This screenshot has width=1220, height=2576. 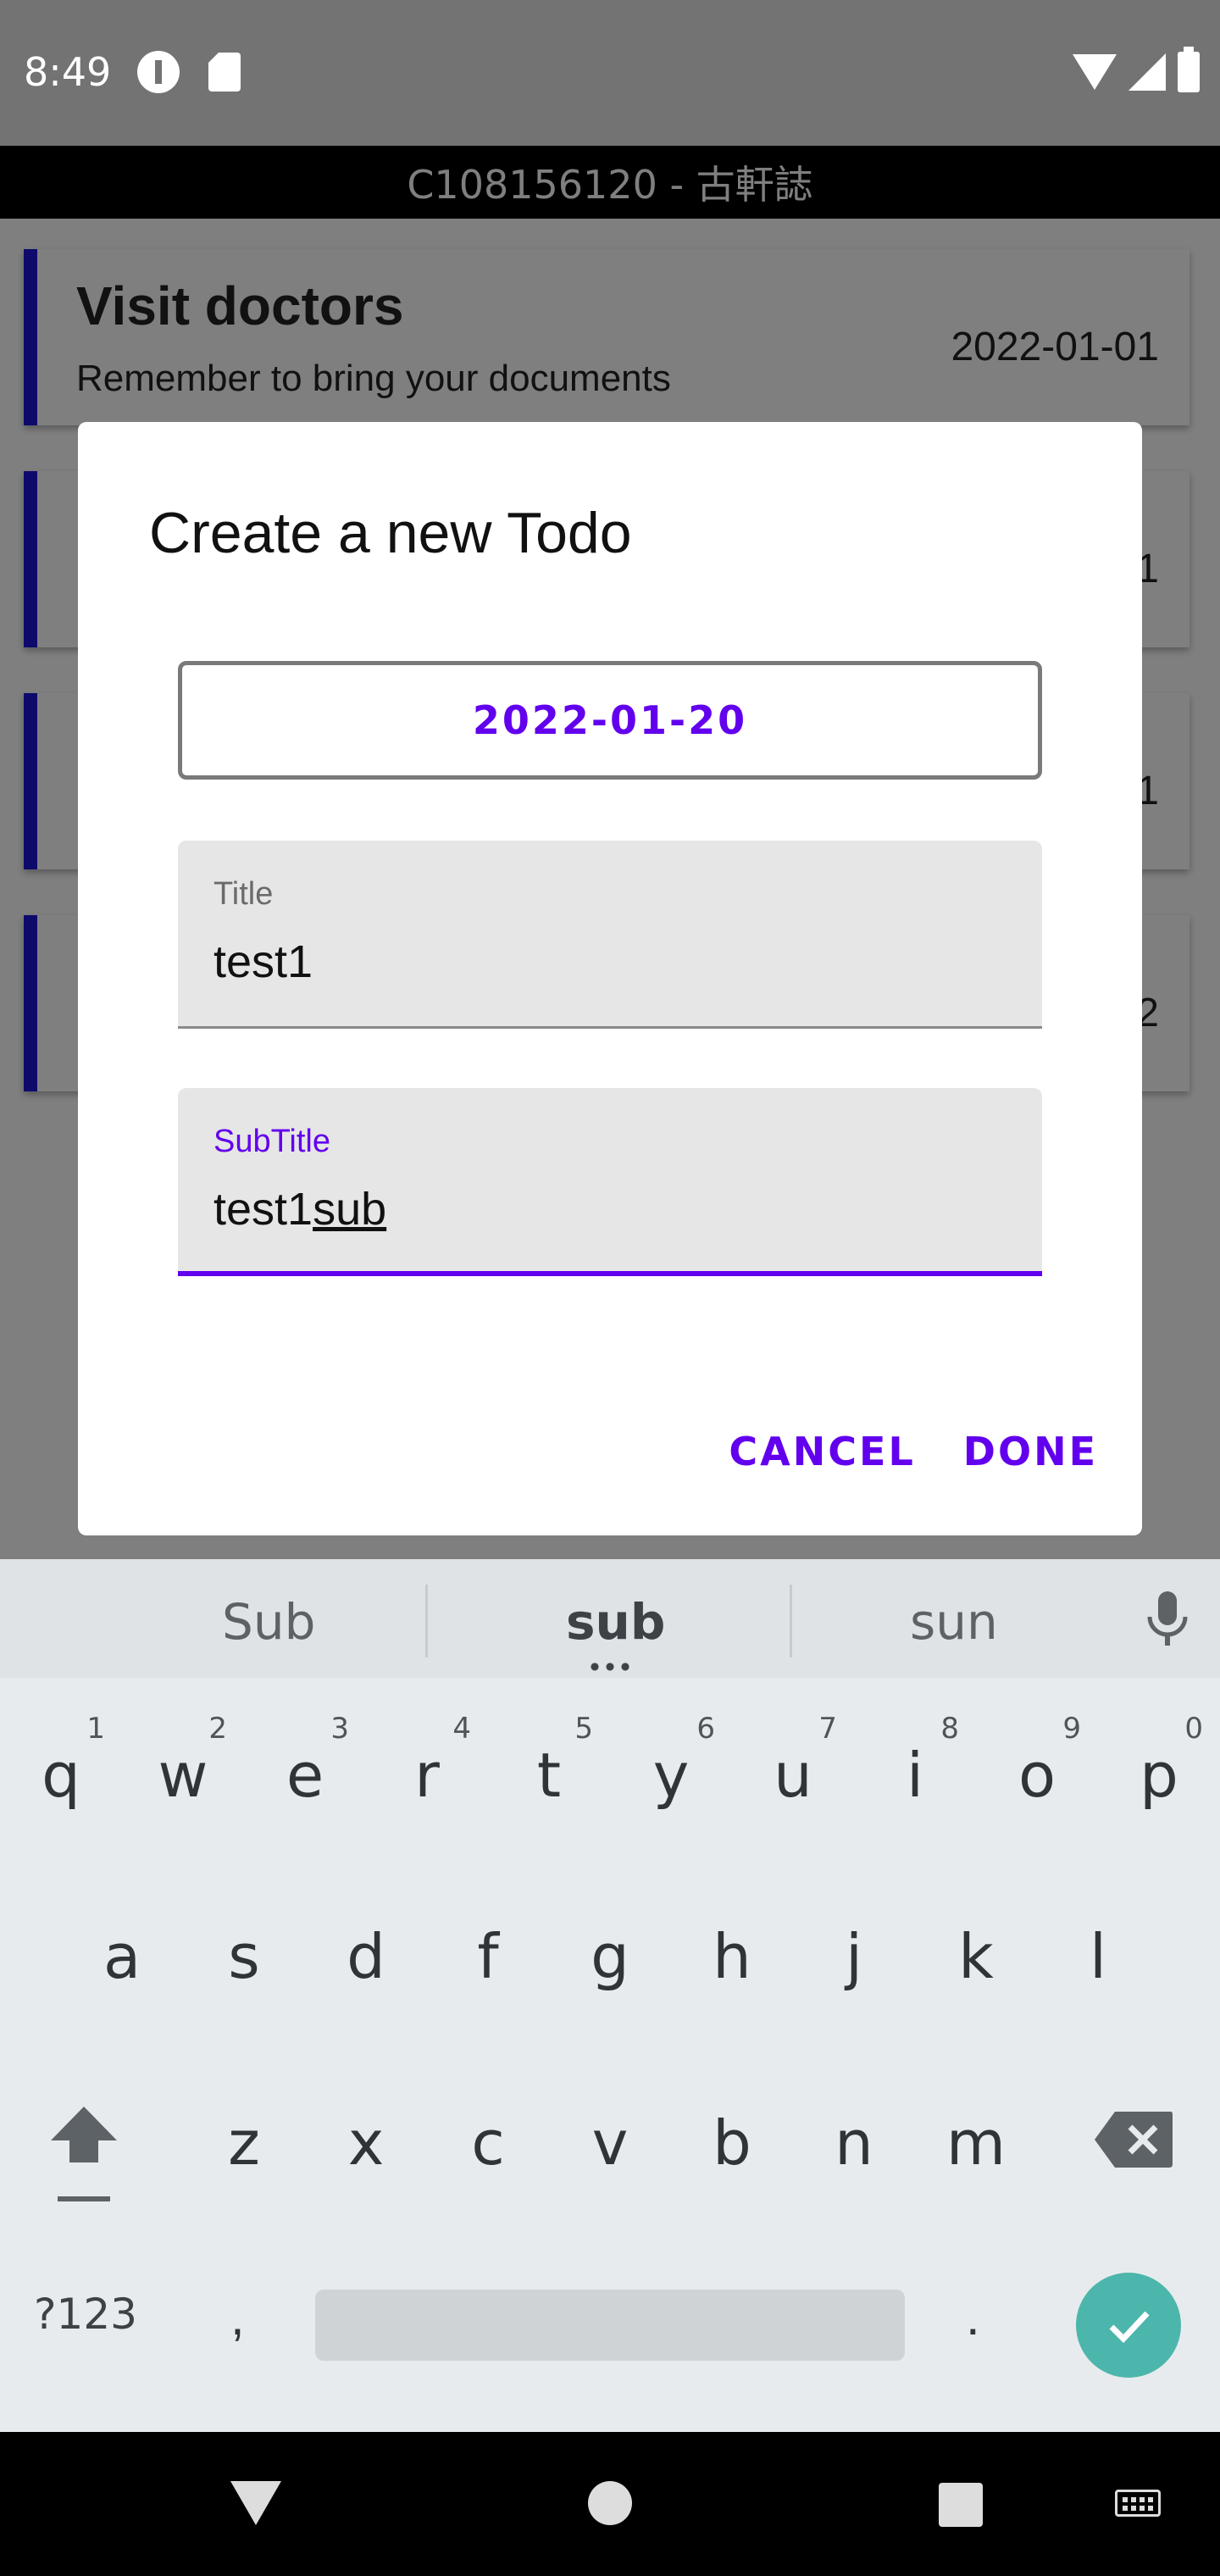 I want to click on key-y: y6, so click(x=671, y=1775).